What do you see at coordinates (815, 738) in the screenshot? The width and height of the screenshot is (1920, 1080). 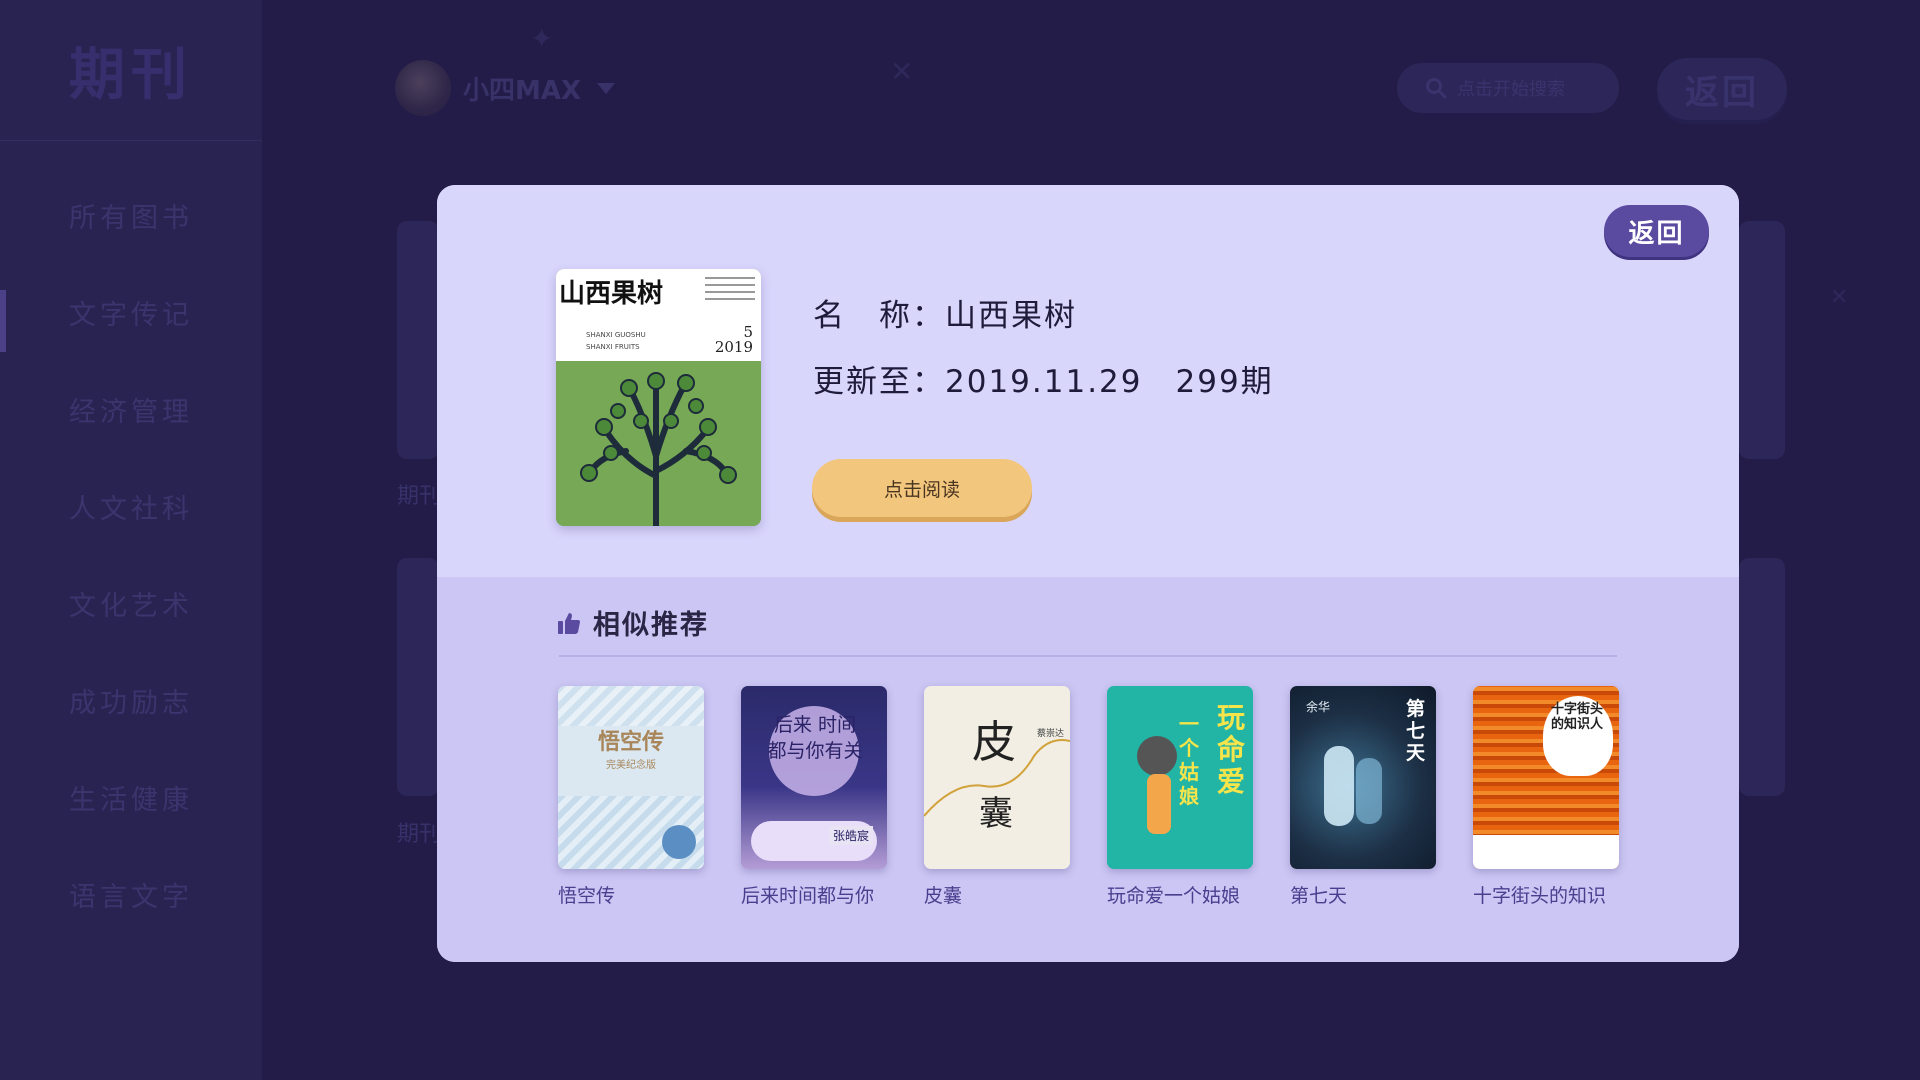 I see `book-cover-text: 后来 时间 都与你有关` at bounding box center [815, 738].